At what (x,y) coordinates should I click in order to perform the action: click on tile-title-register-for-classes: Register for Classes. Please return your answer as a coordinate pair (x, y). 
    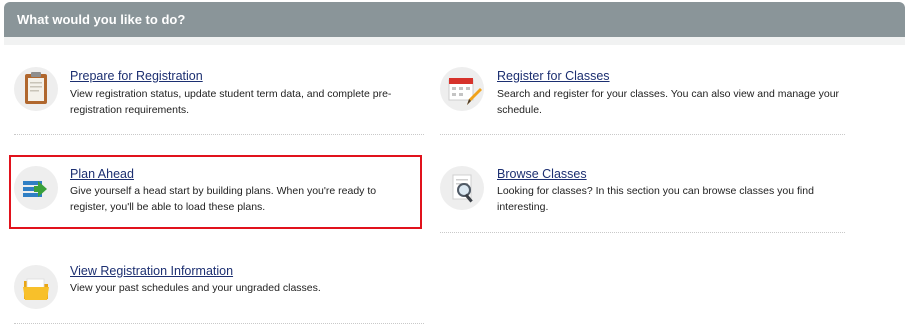
    Looking at the image, I should click on (553, 76).